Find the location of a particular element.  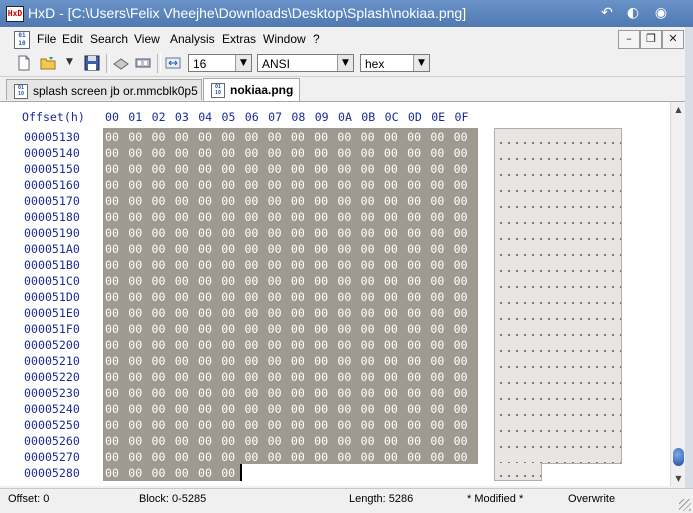

row-offset: 00005250 is located at coordinates (52, 425).